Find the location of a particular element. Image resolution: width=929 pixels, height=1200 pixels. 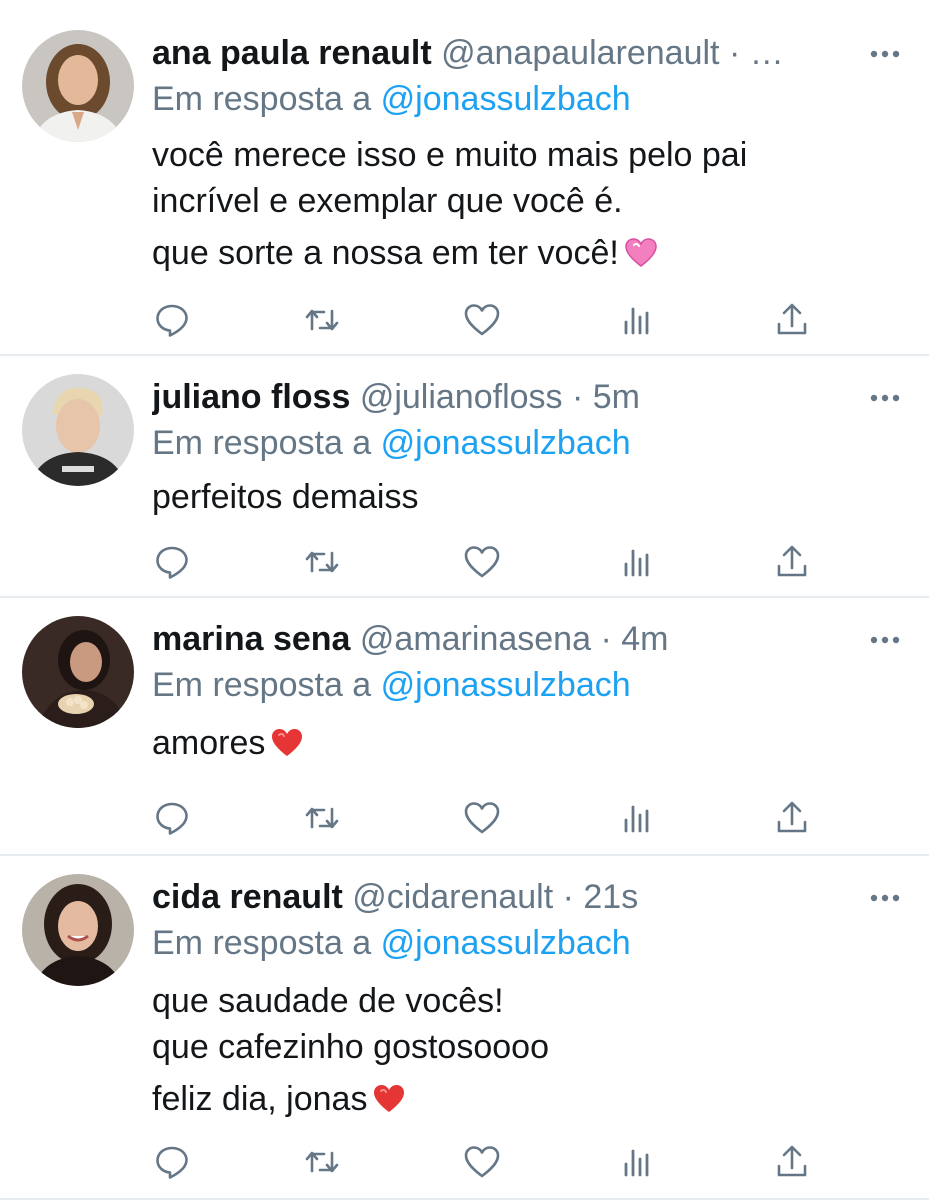

tweet-line: perfeitos demaiss is located at coordinates (285, 497).